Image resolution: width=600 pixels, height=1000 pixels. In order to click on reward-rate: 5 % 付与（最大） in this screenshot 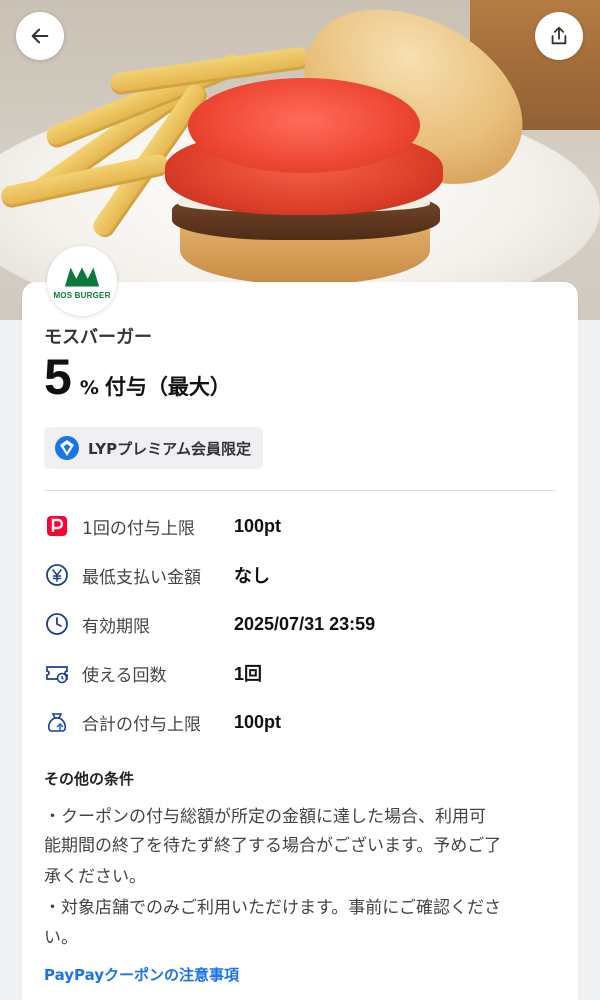, I will do `click(137, 377)`.